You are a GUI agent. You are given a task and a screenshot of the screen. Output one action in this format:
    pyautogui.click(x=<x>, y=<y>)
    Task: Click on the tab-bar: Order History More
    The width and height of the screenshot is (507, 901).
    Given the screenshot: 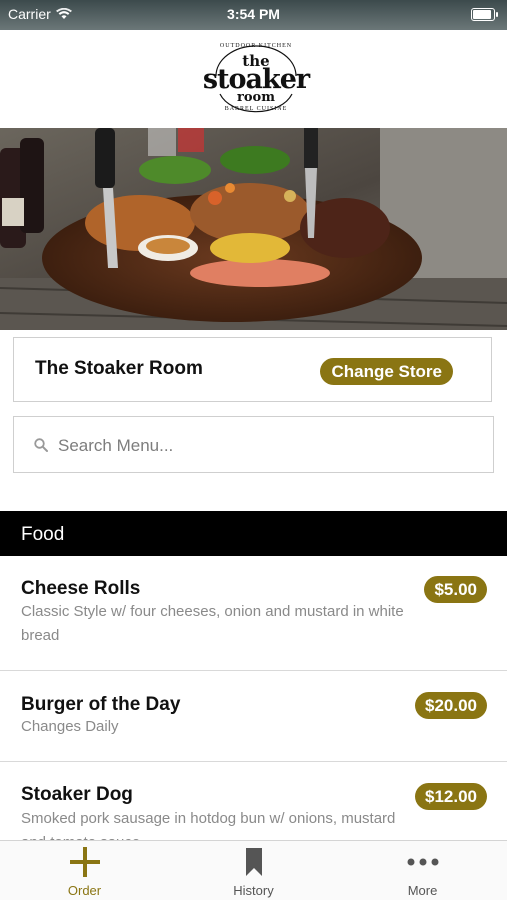 What is the action you would take?
    pyautogui.click(x=253, y=870)
    